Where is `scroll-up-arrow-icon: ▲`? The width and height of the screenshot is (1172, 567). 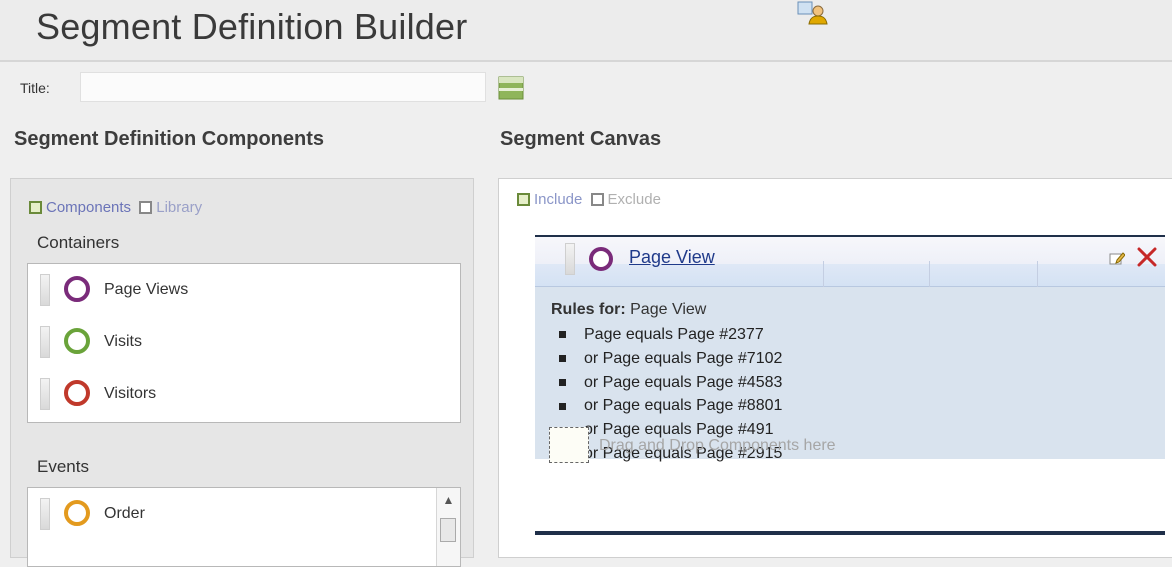 scroll-up-arrow-icon: ▲ is located at coordinates (448, 500).